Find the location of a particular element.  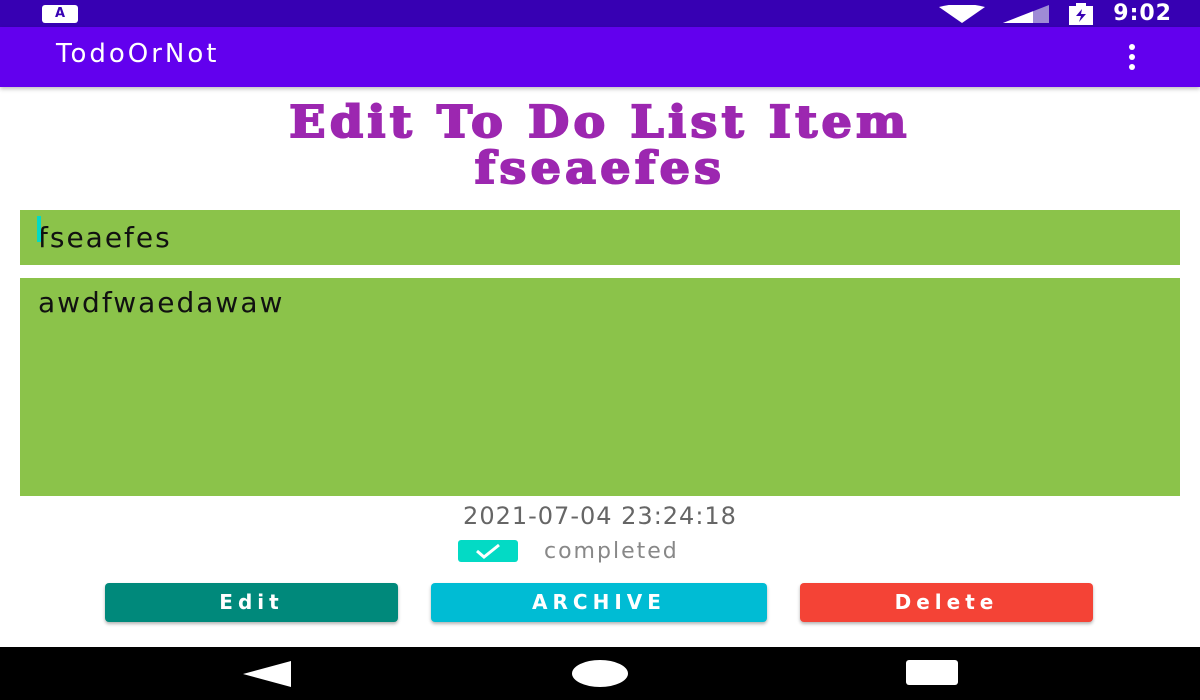

navigation-bar is located at coordinates (600, 673).